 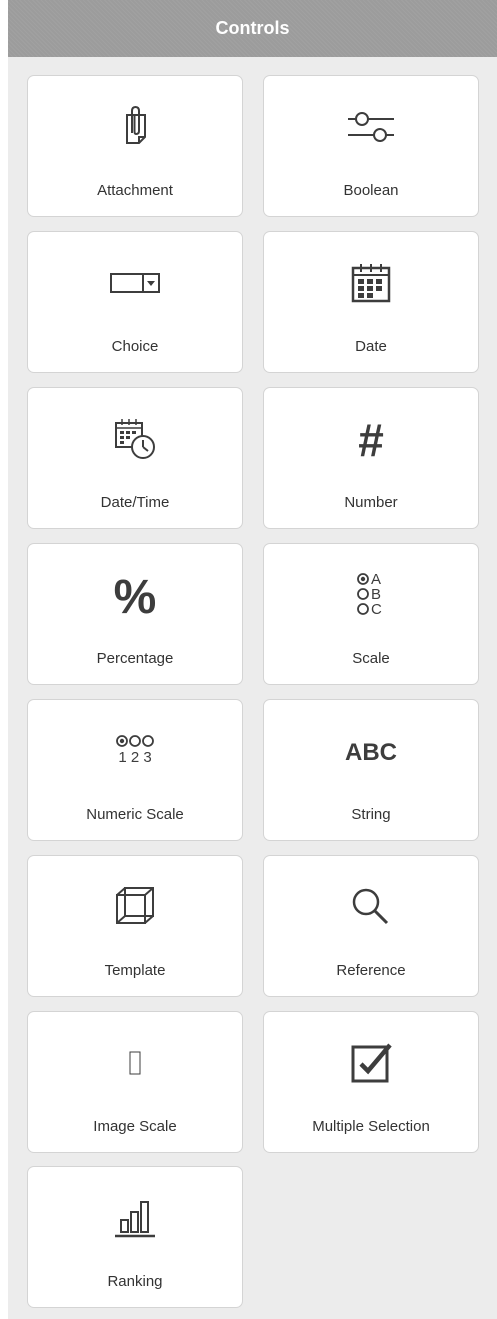 What do you see at coordinates (135, 283) in the screenshot?
I see `dropdown-icon` at bounding box center [135, 283].